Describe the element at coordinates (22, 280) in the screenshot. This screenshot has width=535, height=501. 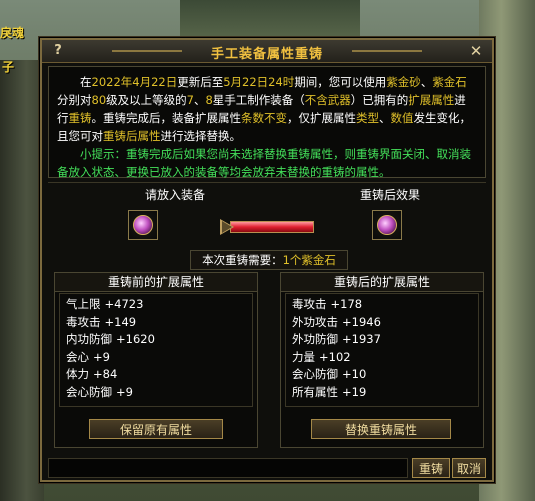
I see `scene-wall-left` at that location.